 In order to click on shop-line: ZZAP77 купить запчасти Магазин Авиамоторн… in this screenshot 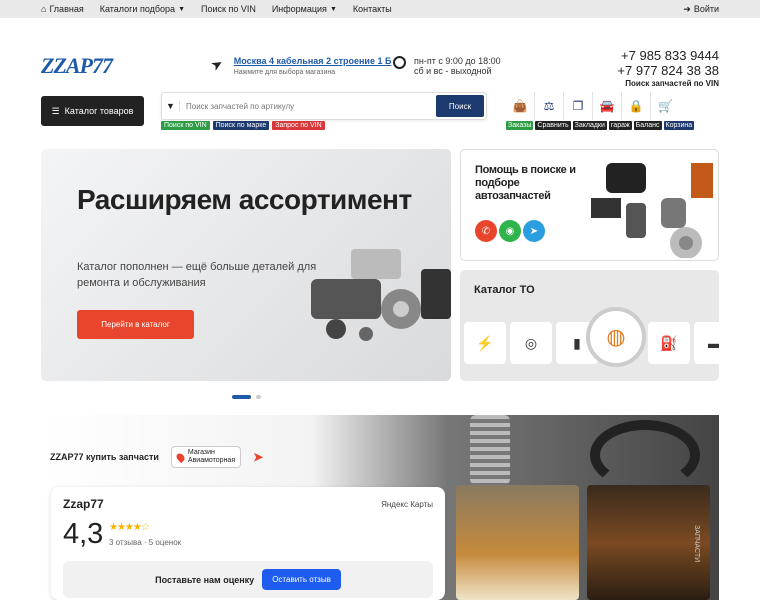, I will do `click(156, 457)`.